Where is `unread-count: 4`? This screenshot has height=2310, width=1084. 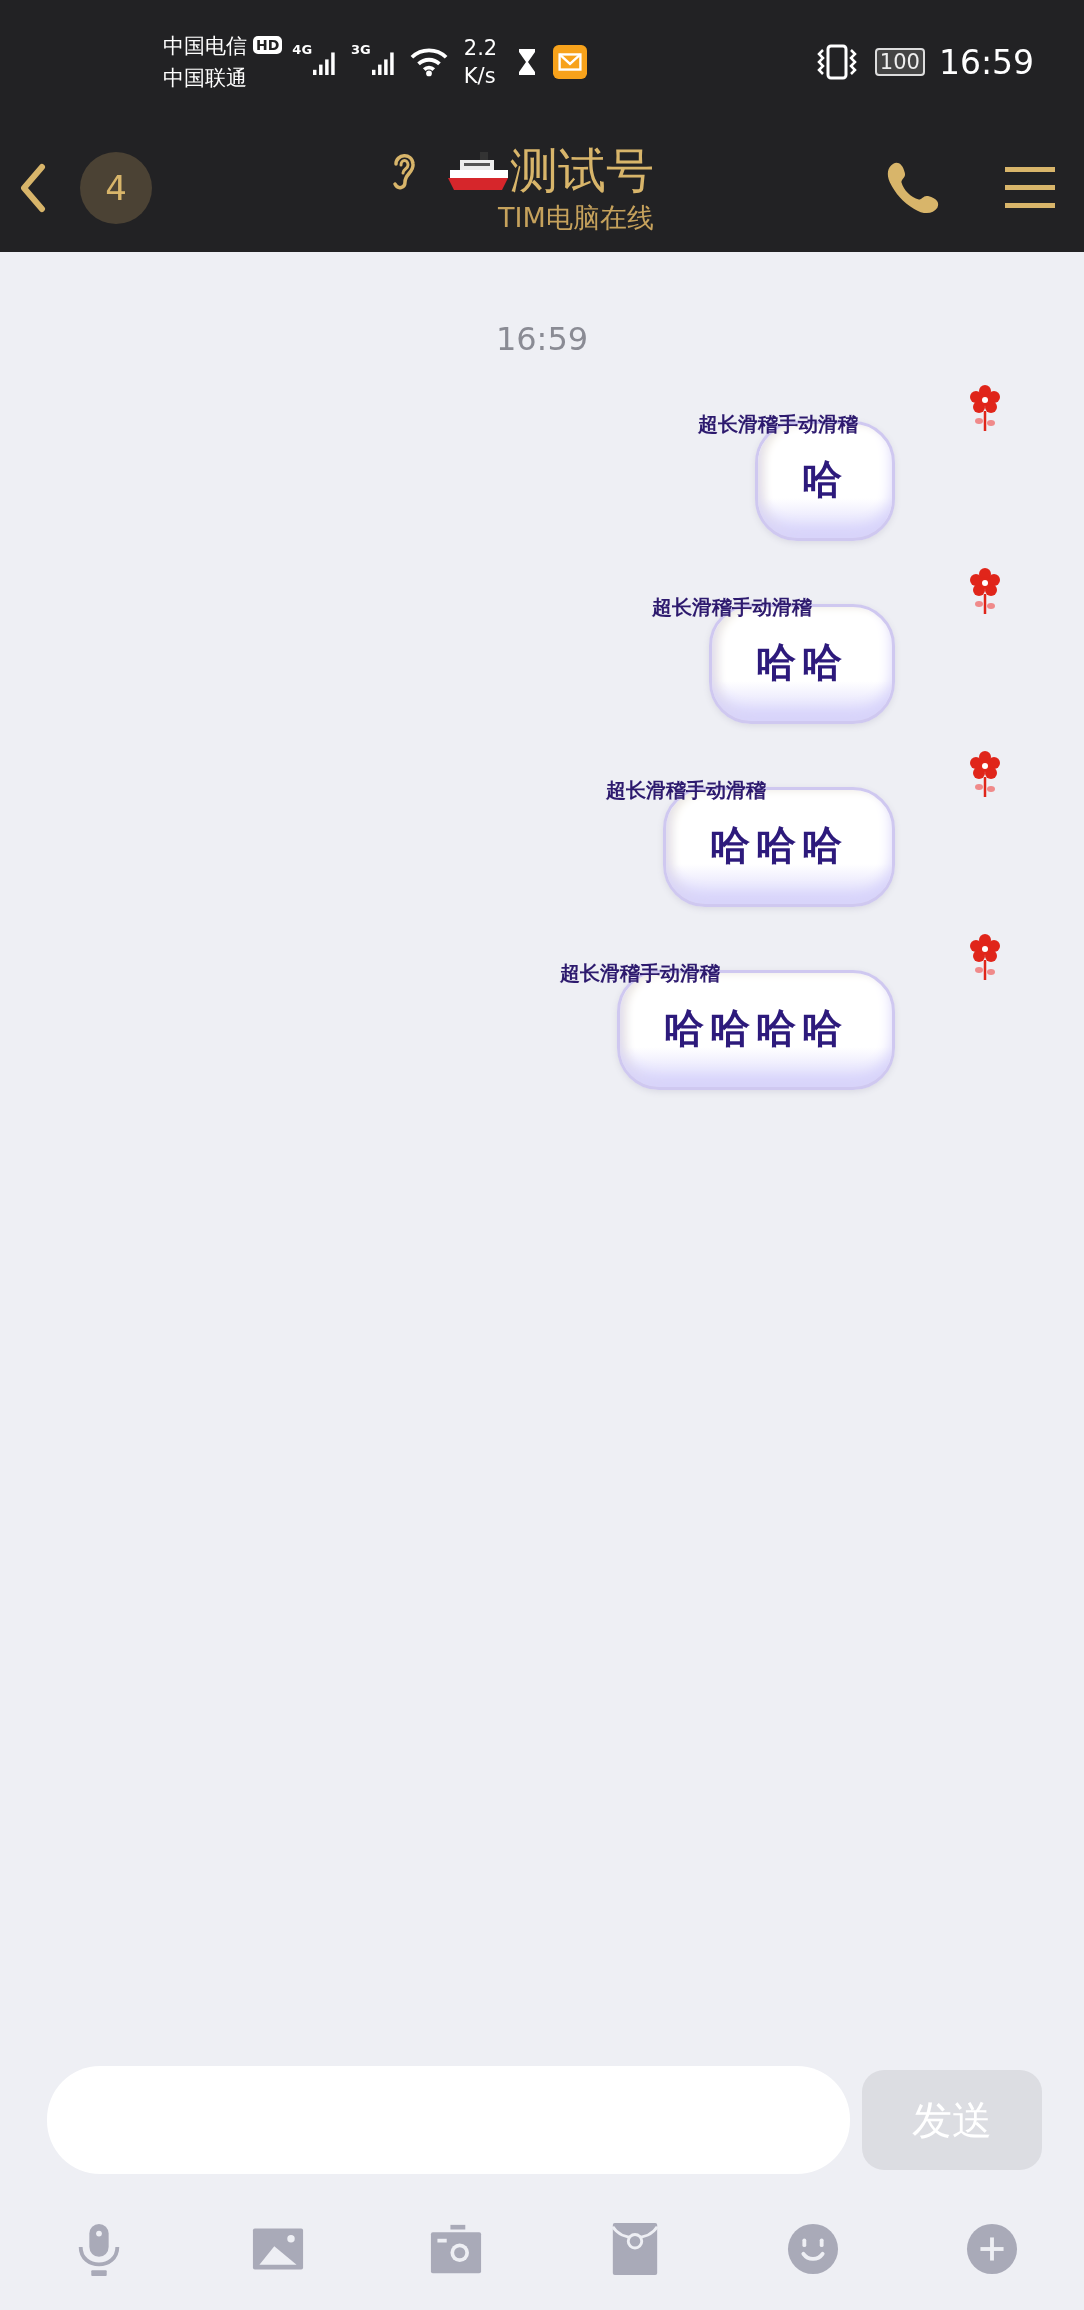 unread-count: 4 is located at coordinates (116, 188).